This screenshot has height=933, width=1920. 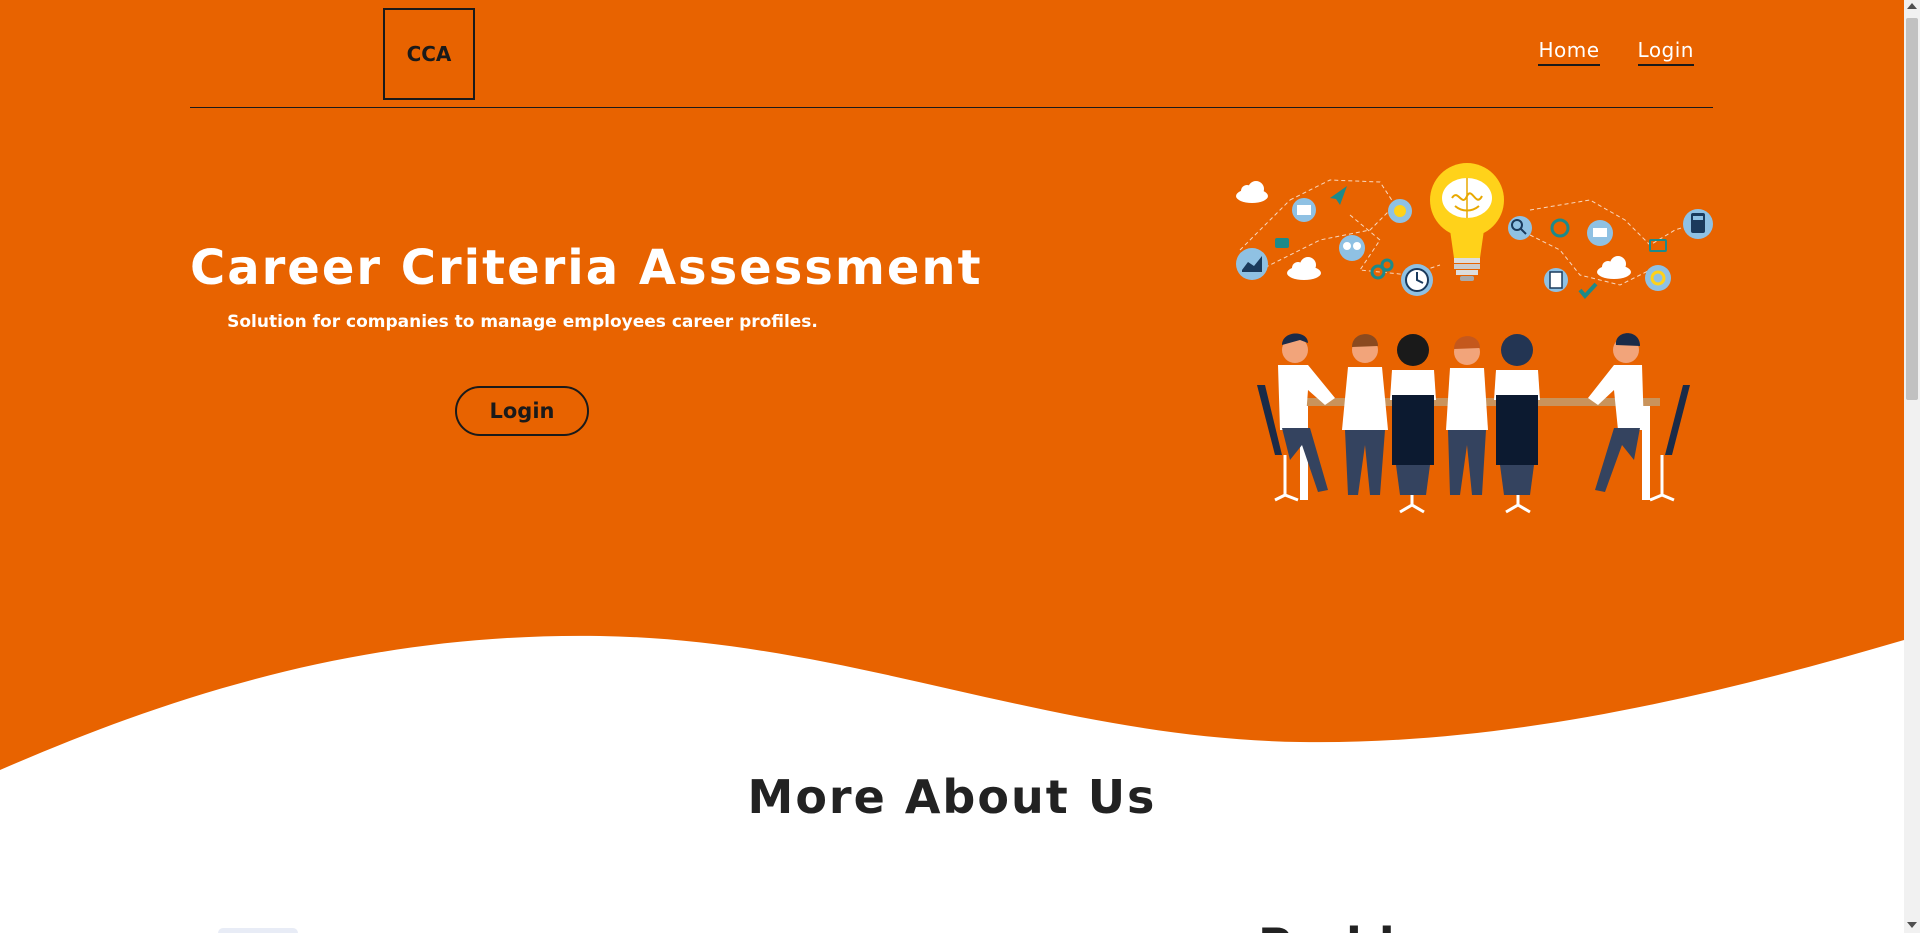 What do you see at coordinates (1366, 925) in the screenshot?
I see `about-problem-heading: Problem` at bounding box center [1366, 925].